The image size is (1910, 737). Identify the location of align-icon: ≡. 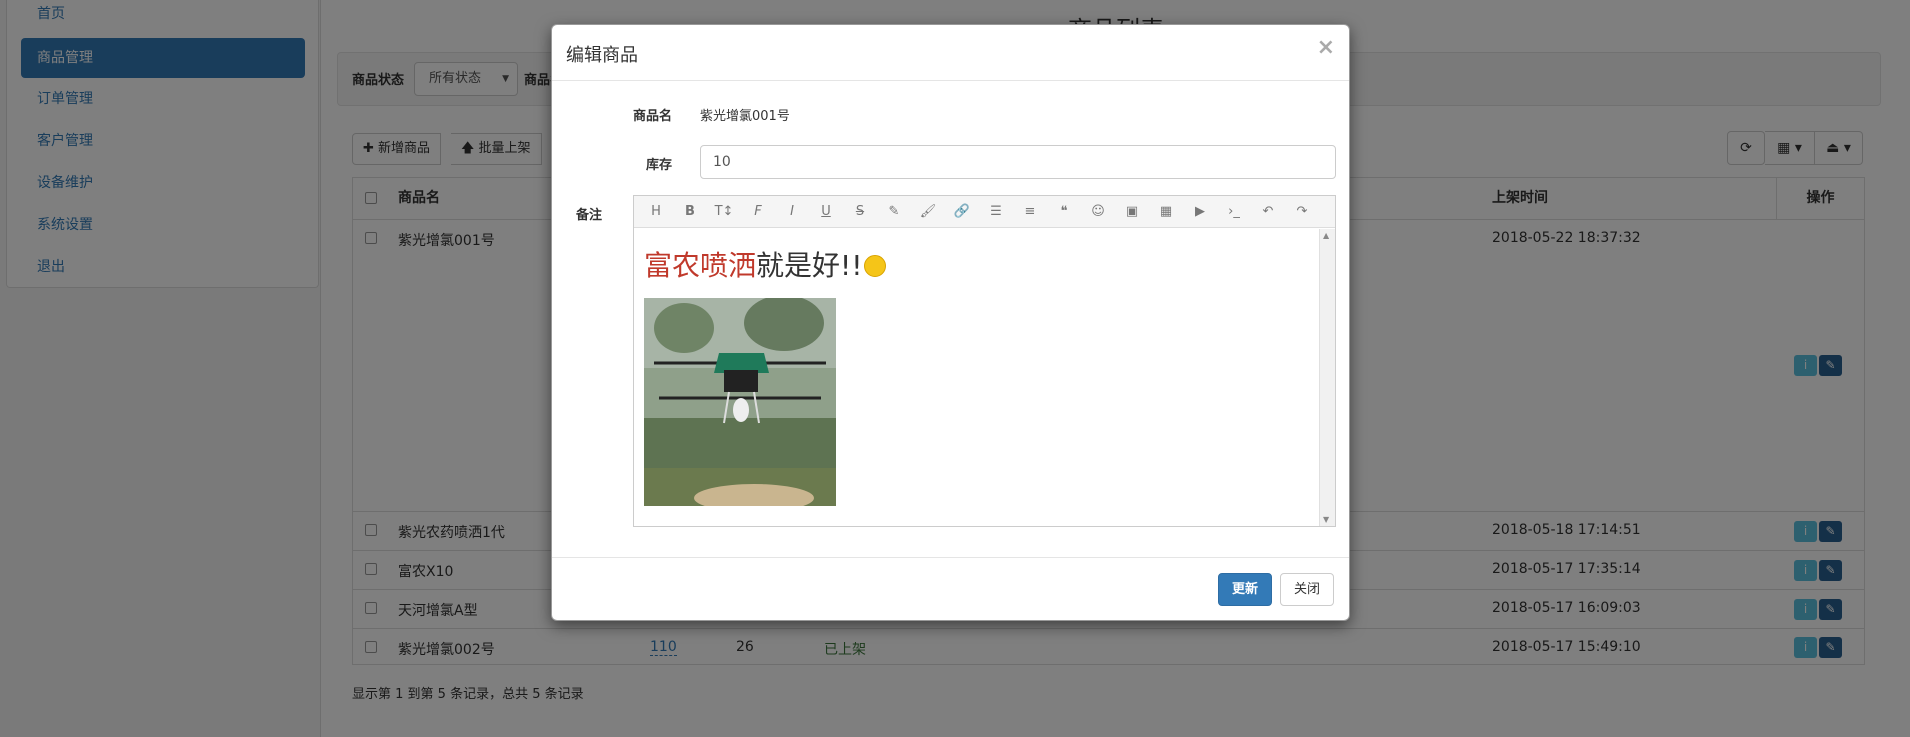
(1030, 212).